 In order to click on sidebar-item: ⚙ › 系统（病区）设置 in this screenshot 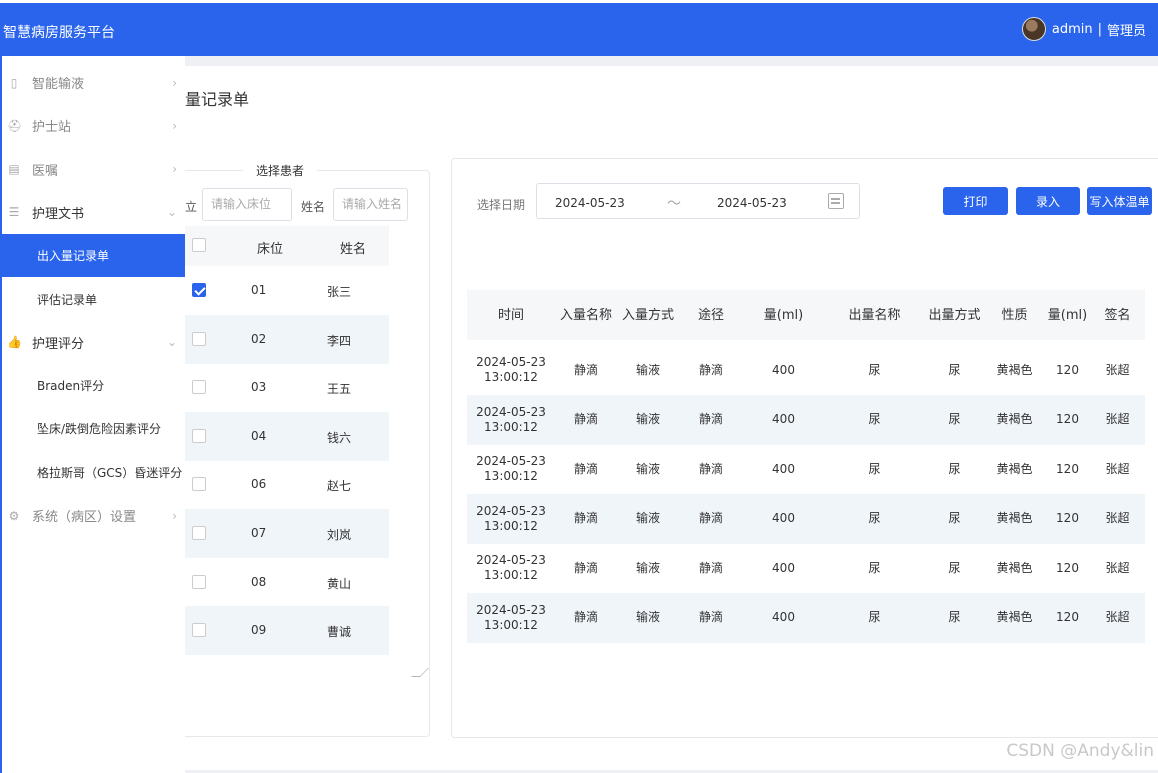, I will do `click(94, 515)`.